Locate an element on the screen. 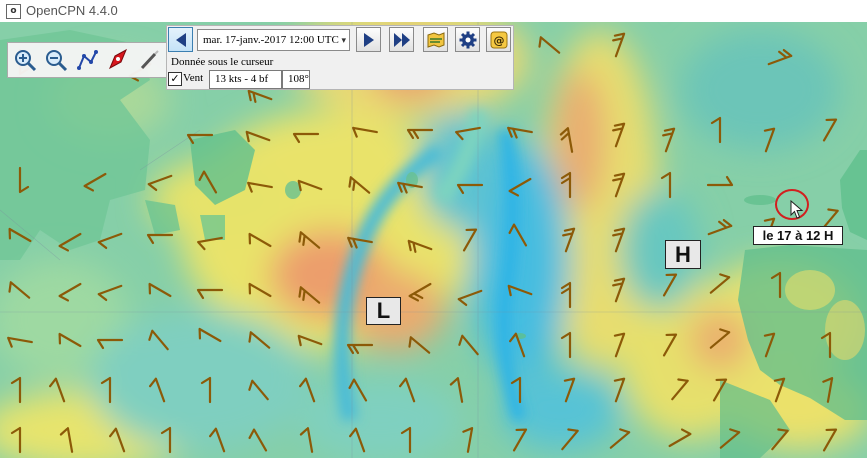 The image size is (867, 458). route-button is located at coordinates (87, 60).